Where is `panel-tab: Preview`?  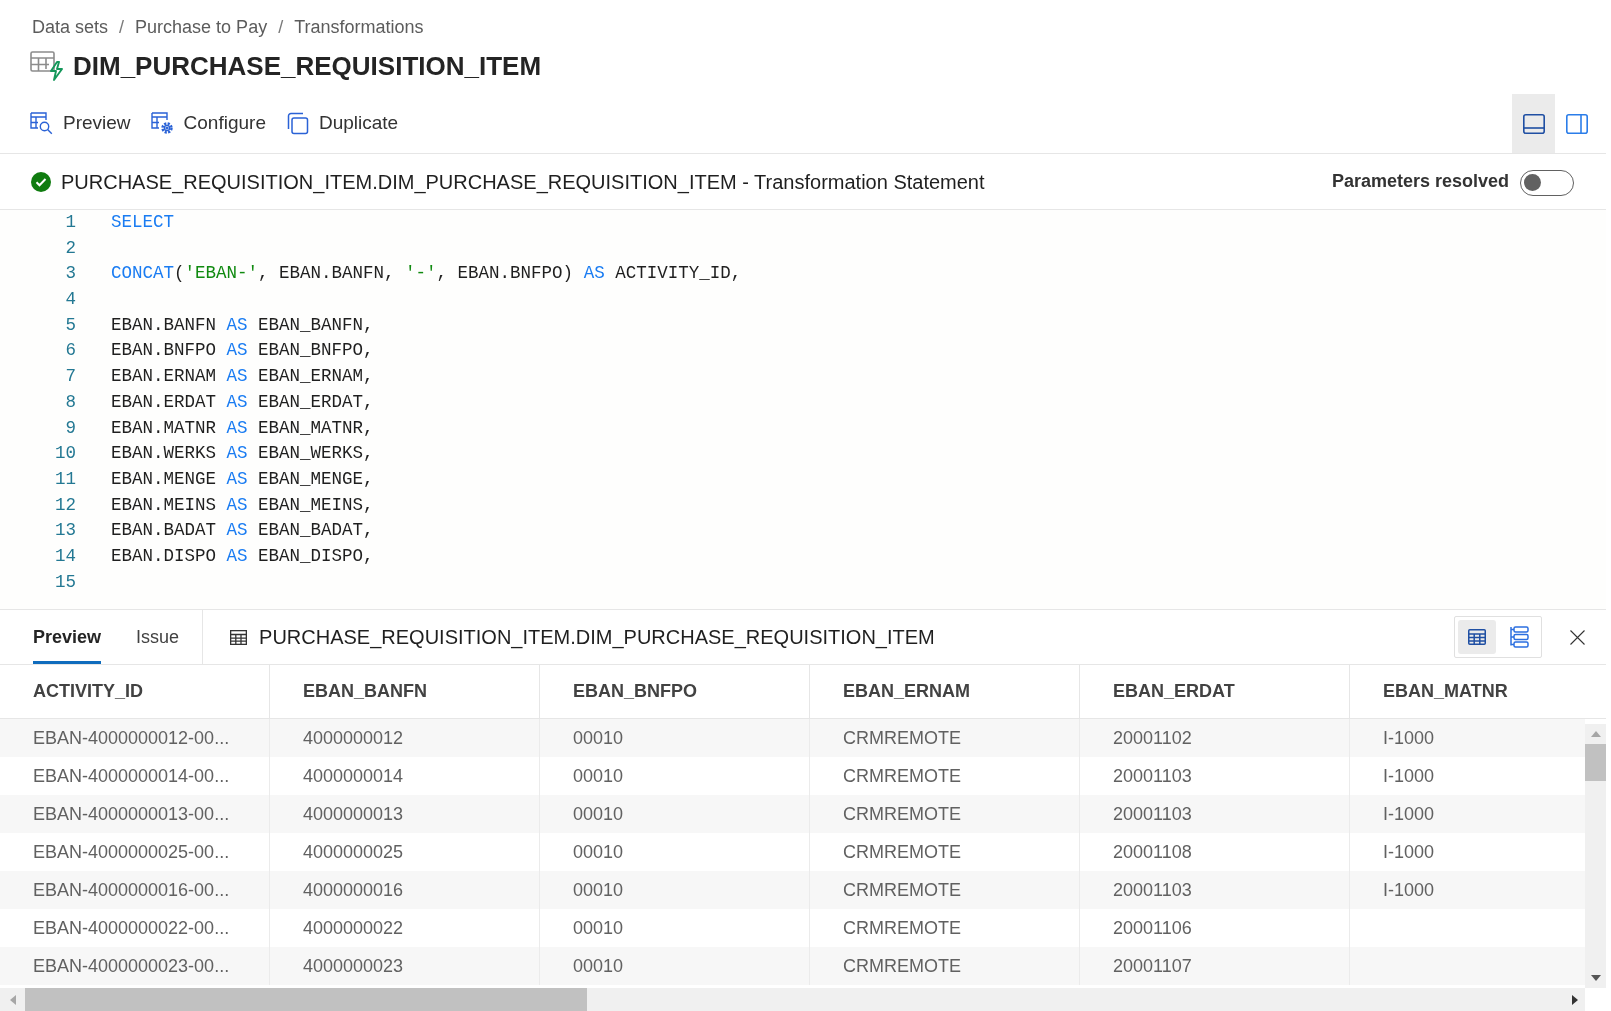
panel-tab: Preview is located at coordinates (67, 637).